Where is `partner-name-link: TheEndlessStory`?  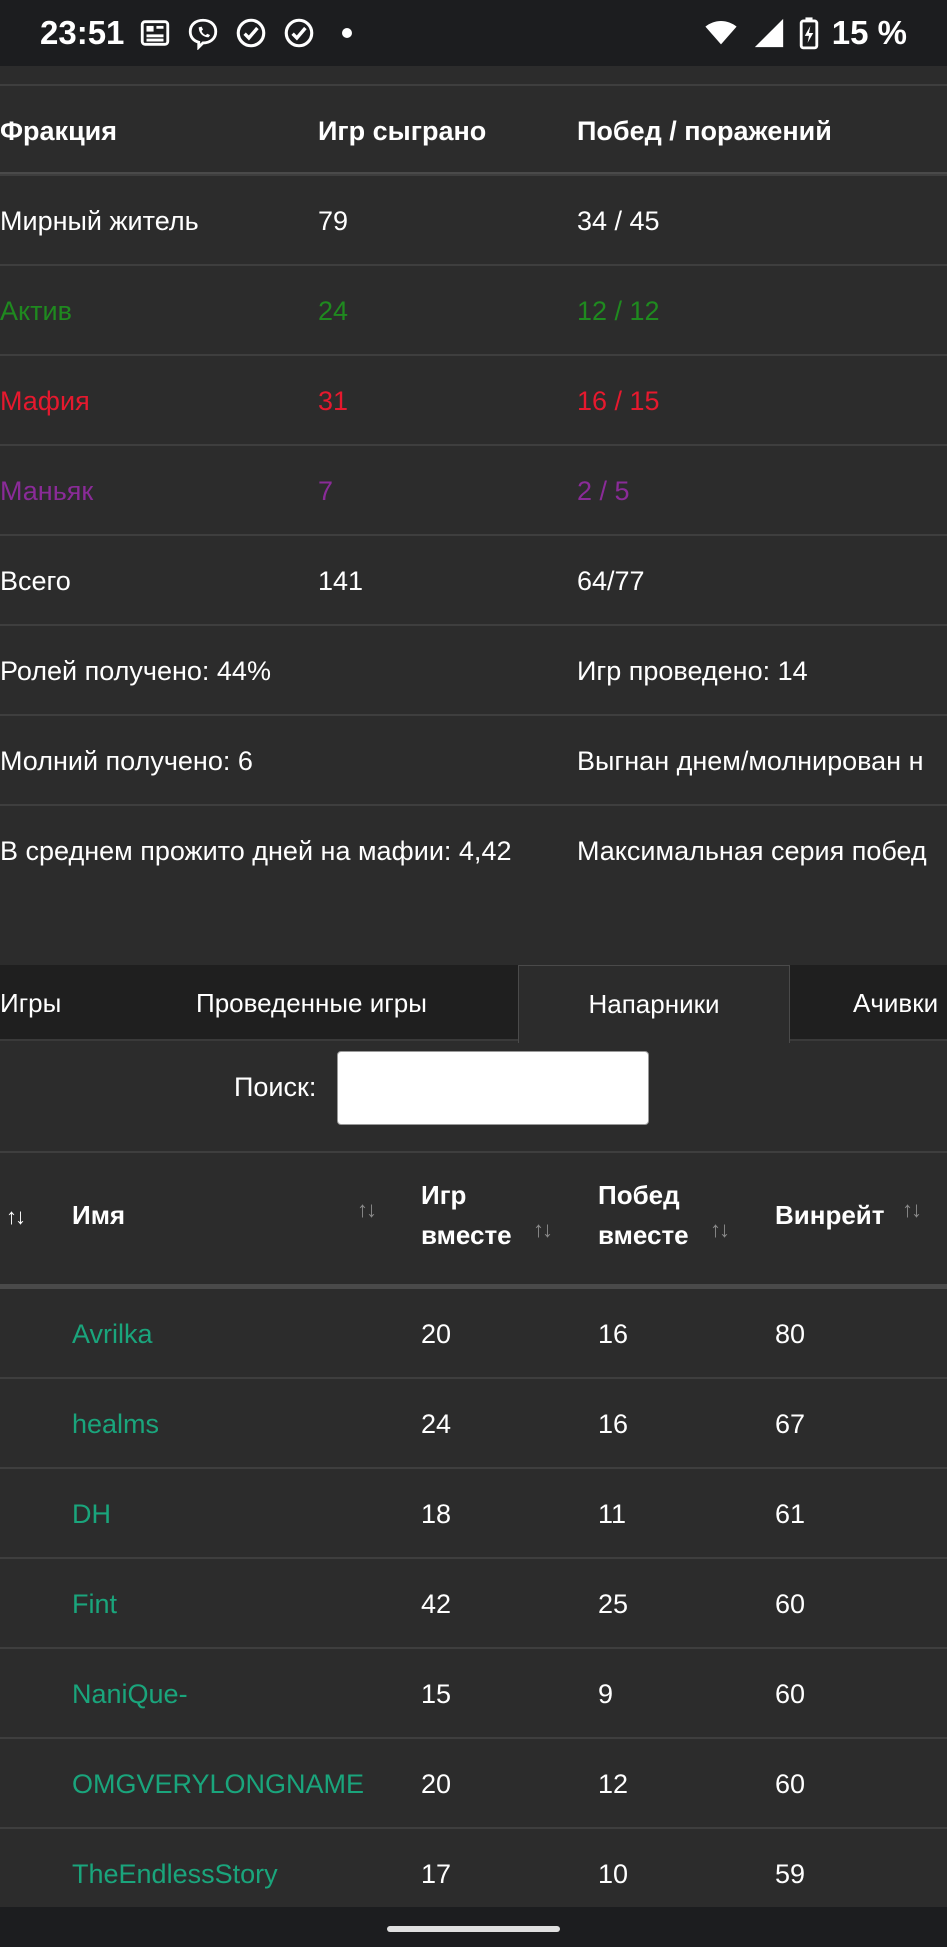
partner-name-link: TheEndlessStory is located at coordinates (175, 1874).